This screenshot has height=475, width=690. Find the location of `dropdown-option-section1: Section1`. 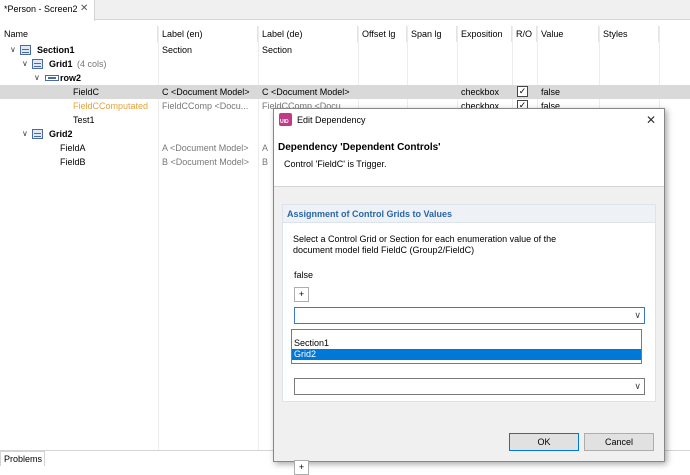

dropdown-option-section1: Section1 is located at coordinates (466, 343).